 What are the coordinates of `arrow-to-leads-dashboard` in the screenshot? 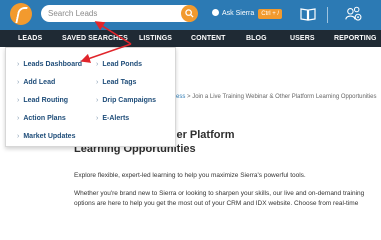 It's located at (106, 53).